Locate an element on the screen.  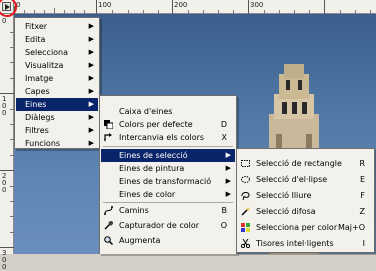
menu-item-eines-de-pintura: Eines de pintura ▶ is located at coordinates (168, 168).